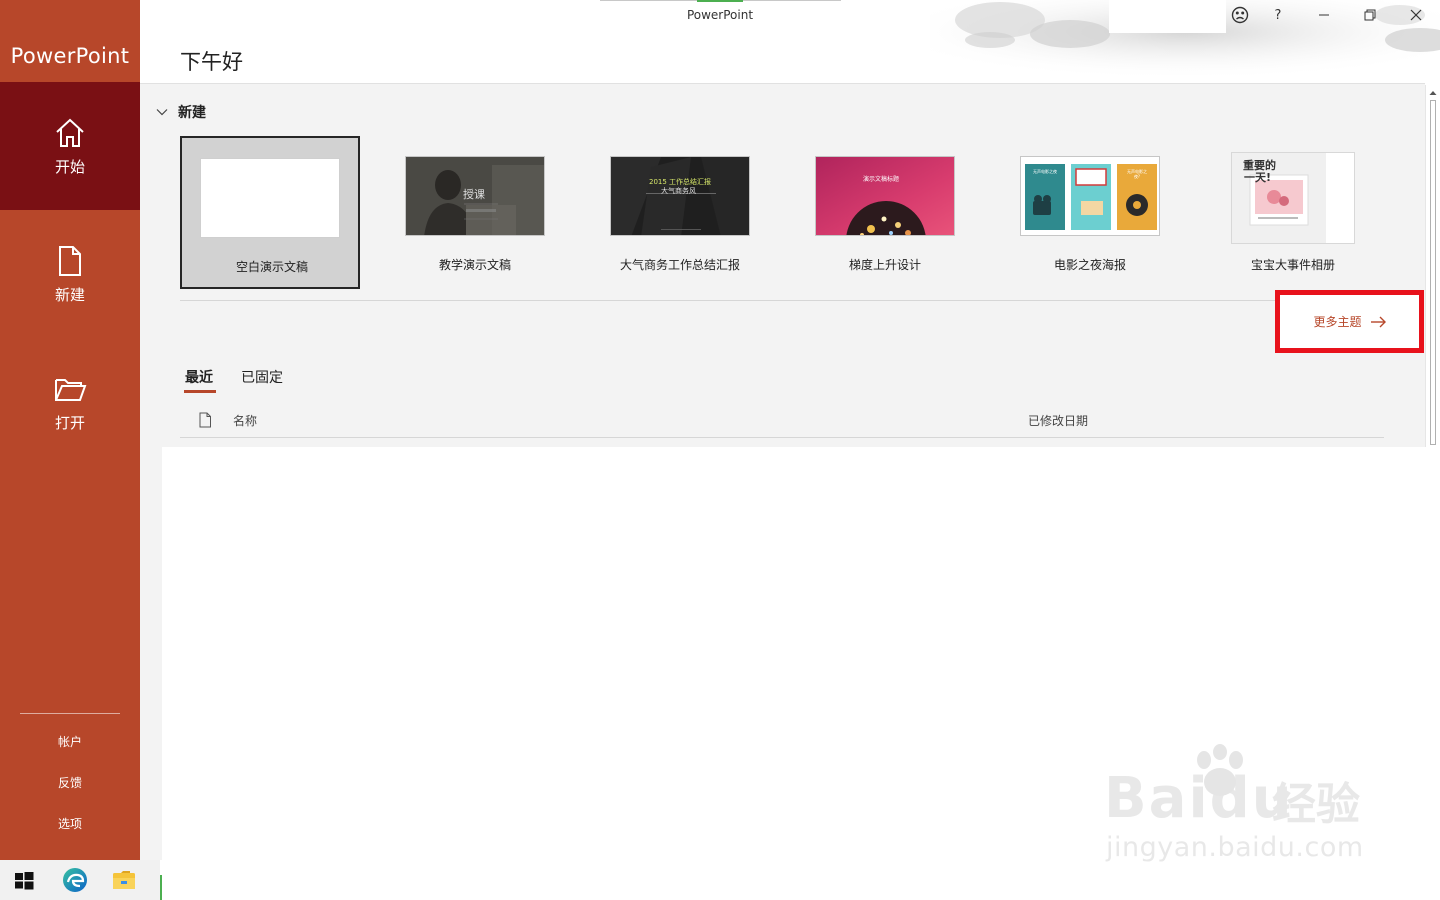 This screenshot has height=900, width=1440. What do you see at coordinates (70, 741) in the screenshot?
I see `account-link: 帐户` at bounding box center [70, 741].